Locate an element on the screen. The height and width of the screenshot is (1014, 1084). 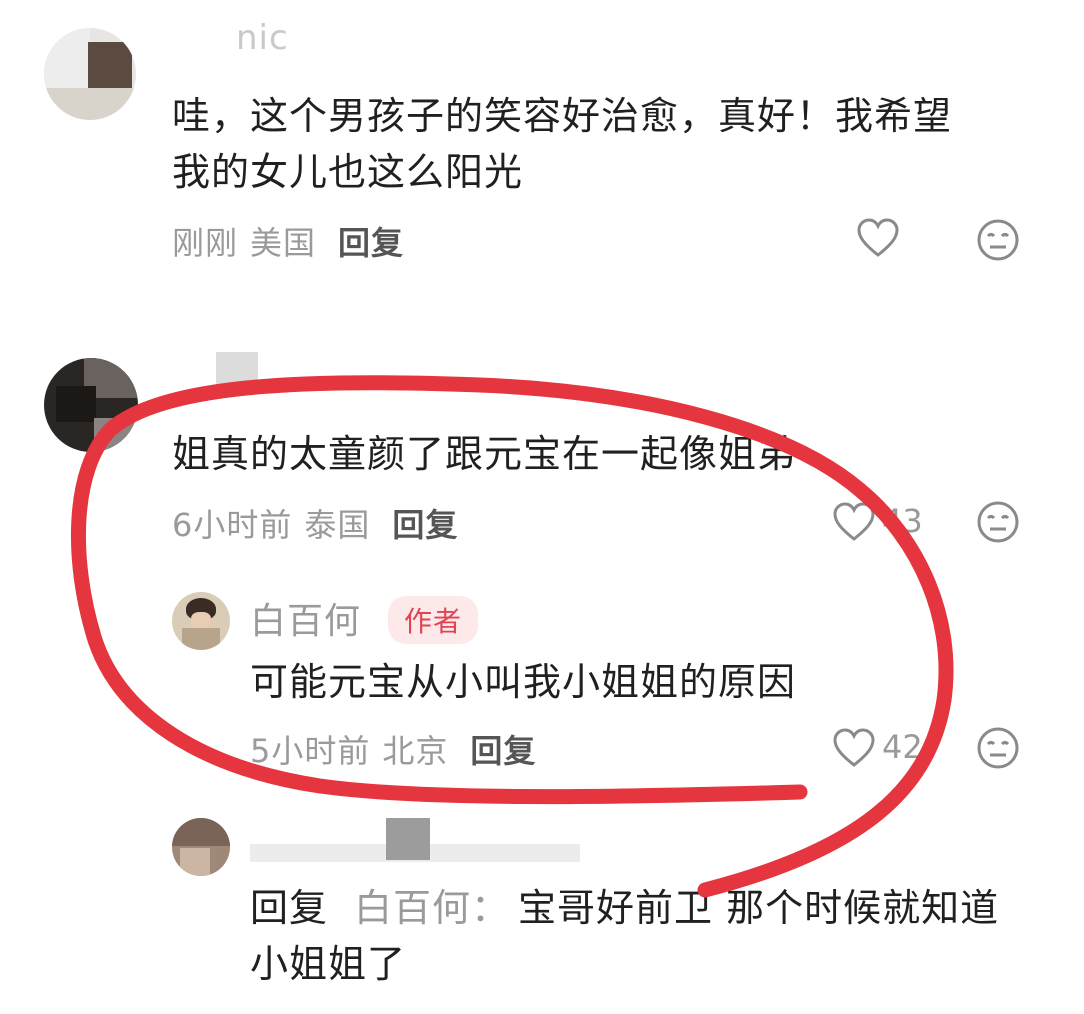
sub-reply-text: 回复 白百何： 宝哥好前卫 那个时候就知道 小姐姐了 is located at coordinates (650, 936).